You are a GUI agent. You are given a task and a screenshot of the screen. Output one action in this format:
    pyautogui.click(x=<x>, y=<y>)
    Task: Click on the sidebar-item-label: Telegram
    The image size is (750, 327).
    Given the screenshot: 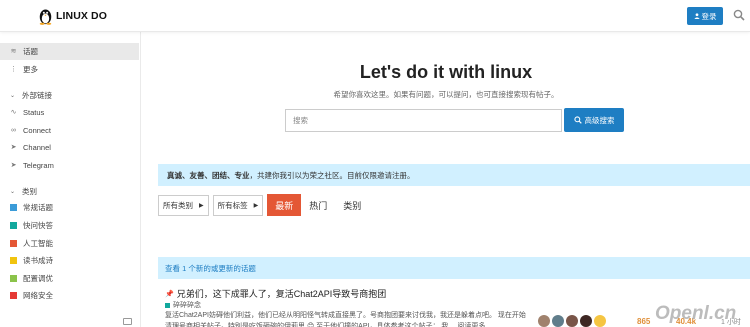 What is the action you would take?
    pyautogui.click(x=38, y=165)
    